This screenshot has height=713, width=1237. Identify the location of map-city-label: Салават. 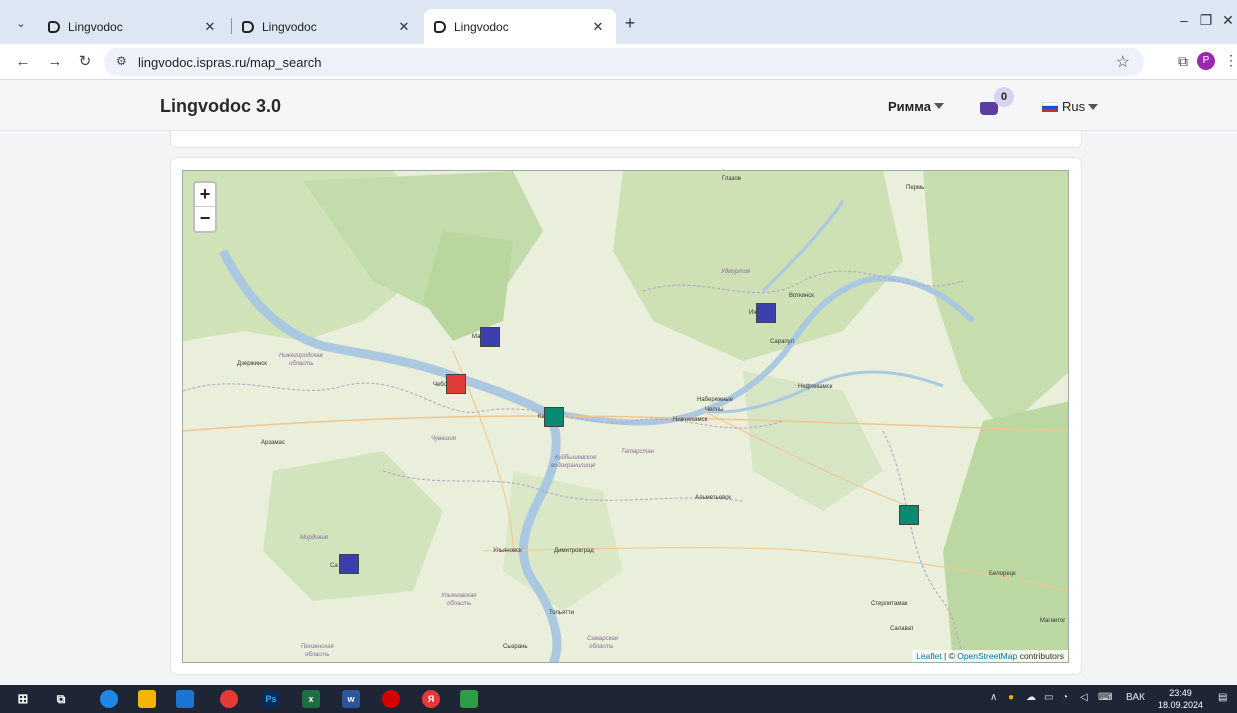
(902, 629).